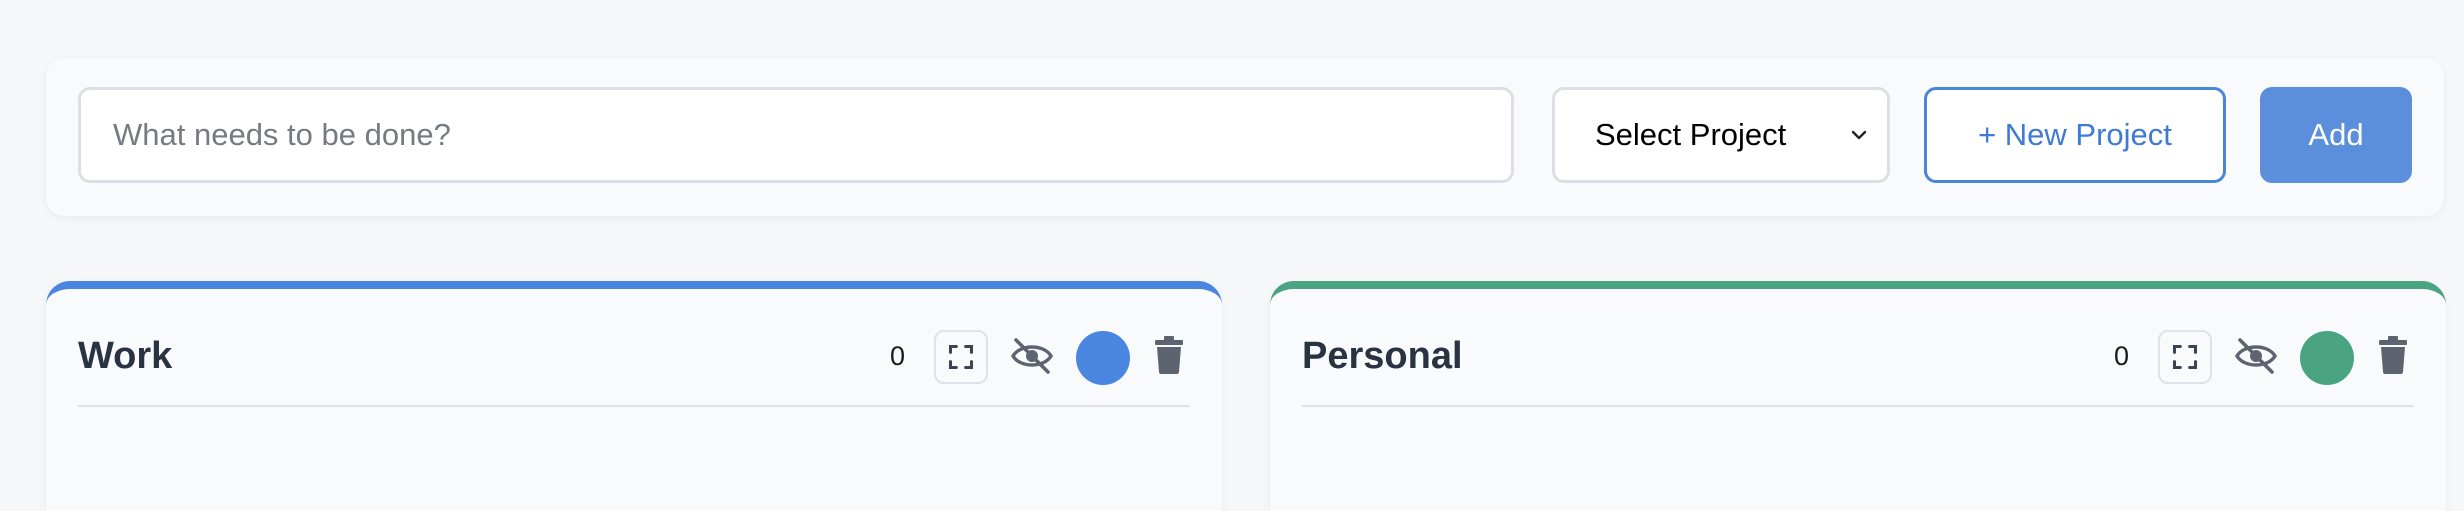 Image resolution: width=2464 pixels, height=511 pixels. What do you see at coordinates (125, 356) in the screenshot?
I see `project-title: Work` at bounding box center [125, 356].